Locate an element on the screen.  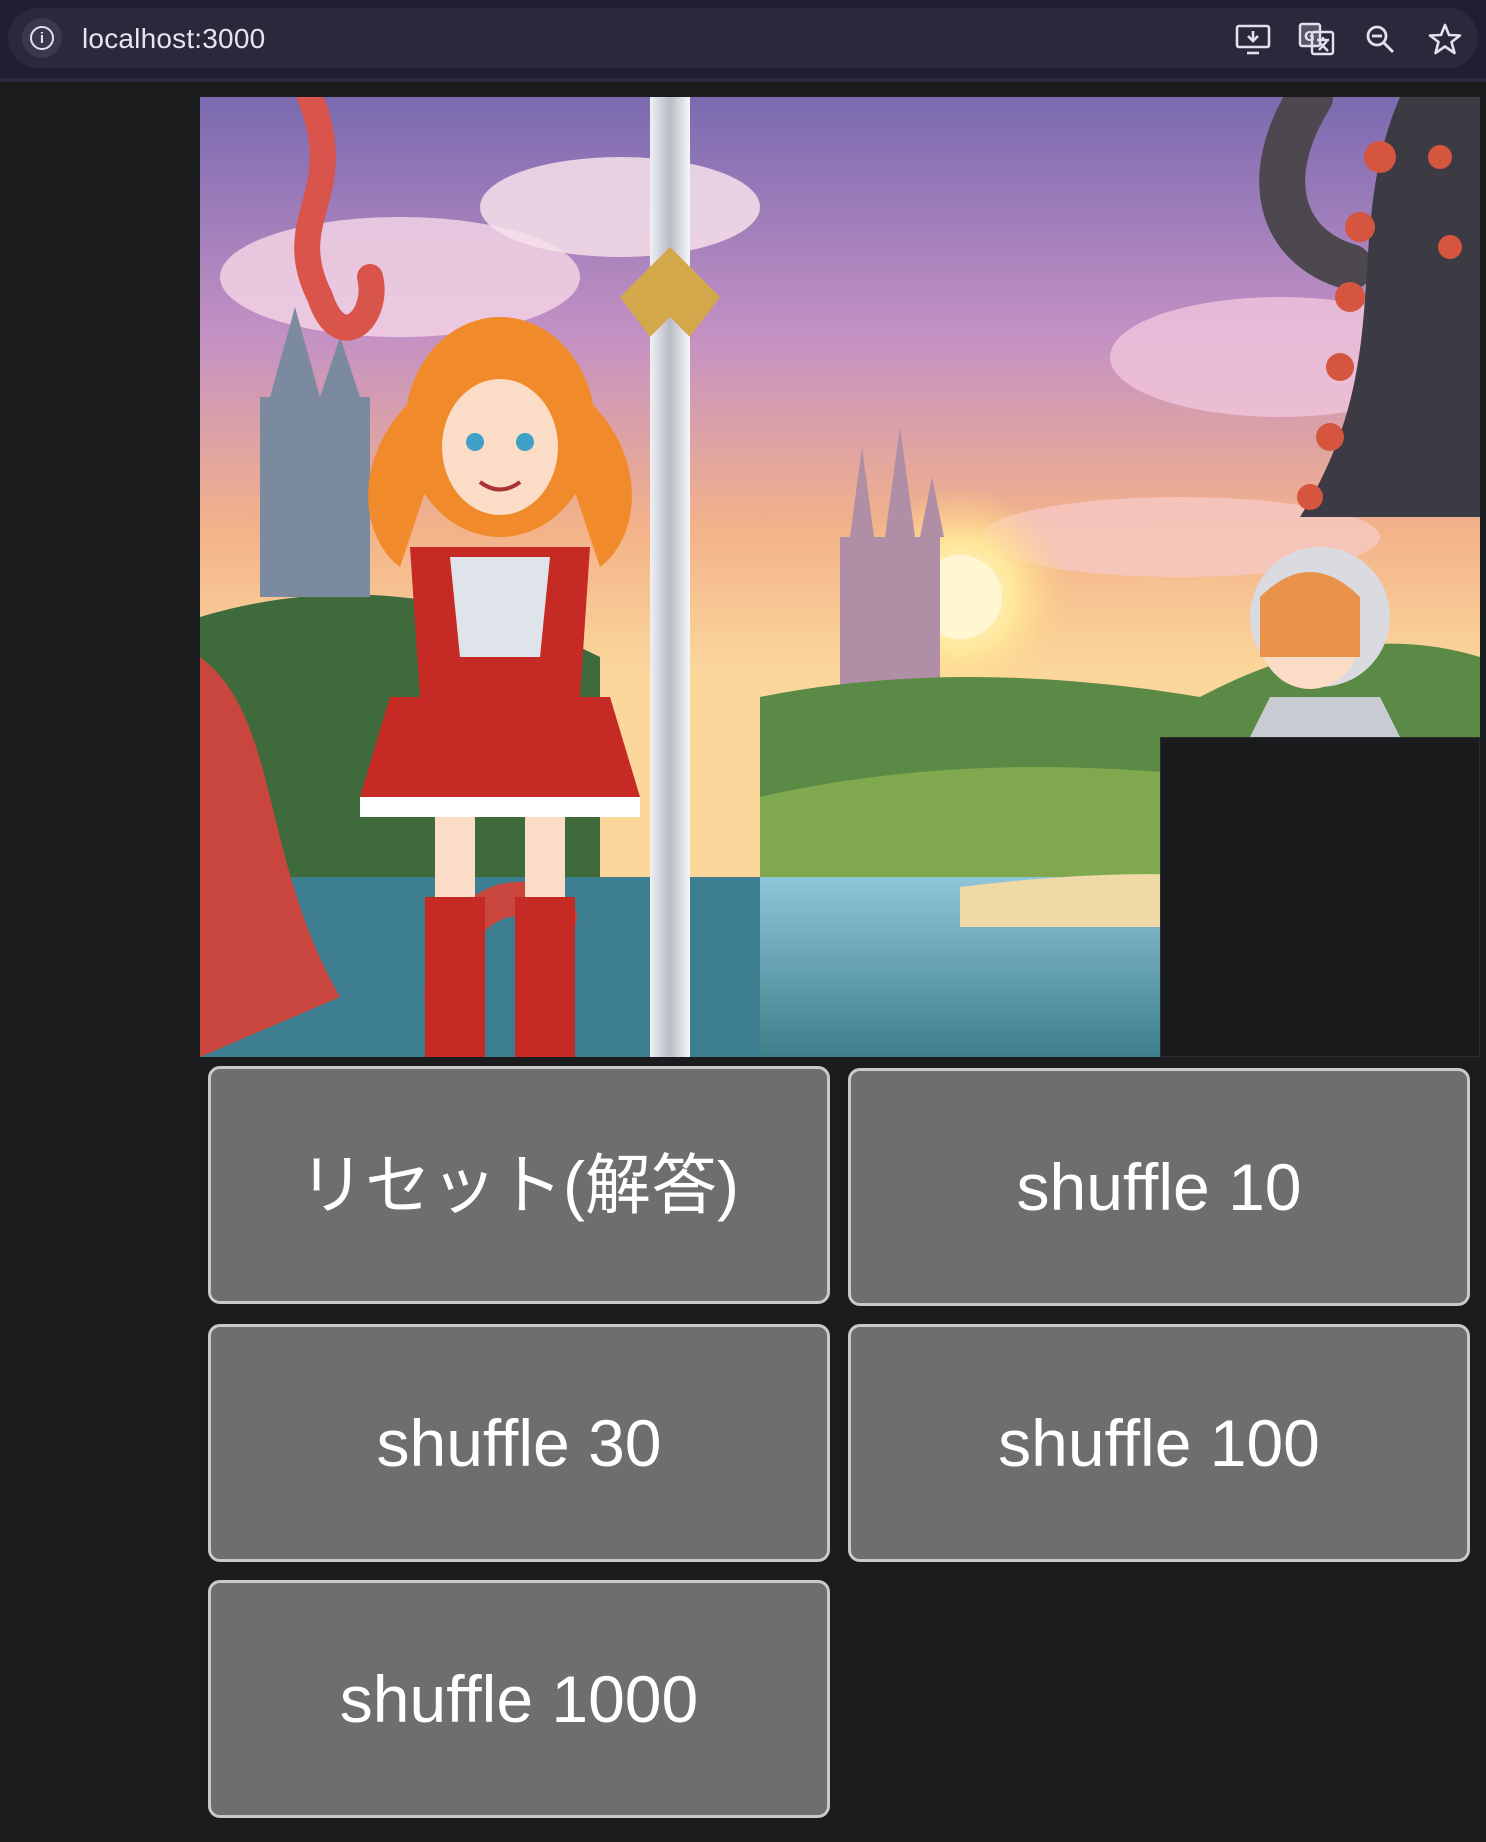
reset-answer-button: リセット(解答) is located at coordinates (519, 1185).